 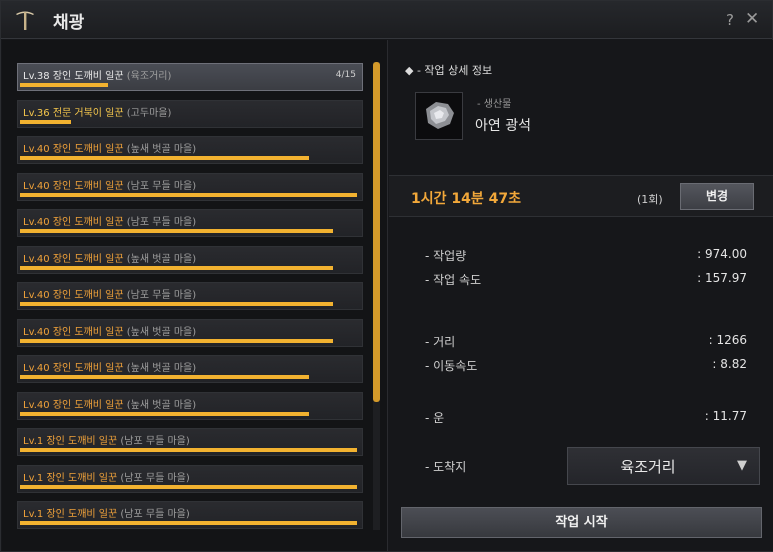 What do you see at coordinates (581, 522) in the screenshot?
I see `start-work-button: 작업 시작` at bounding box center [581, 522].